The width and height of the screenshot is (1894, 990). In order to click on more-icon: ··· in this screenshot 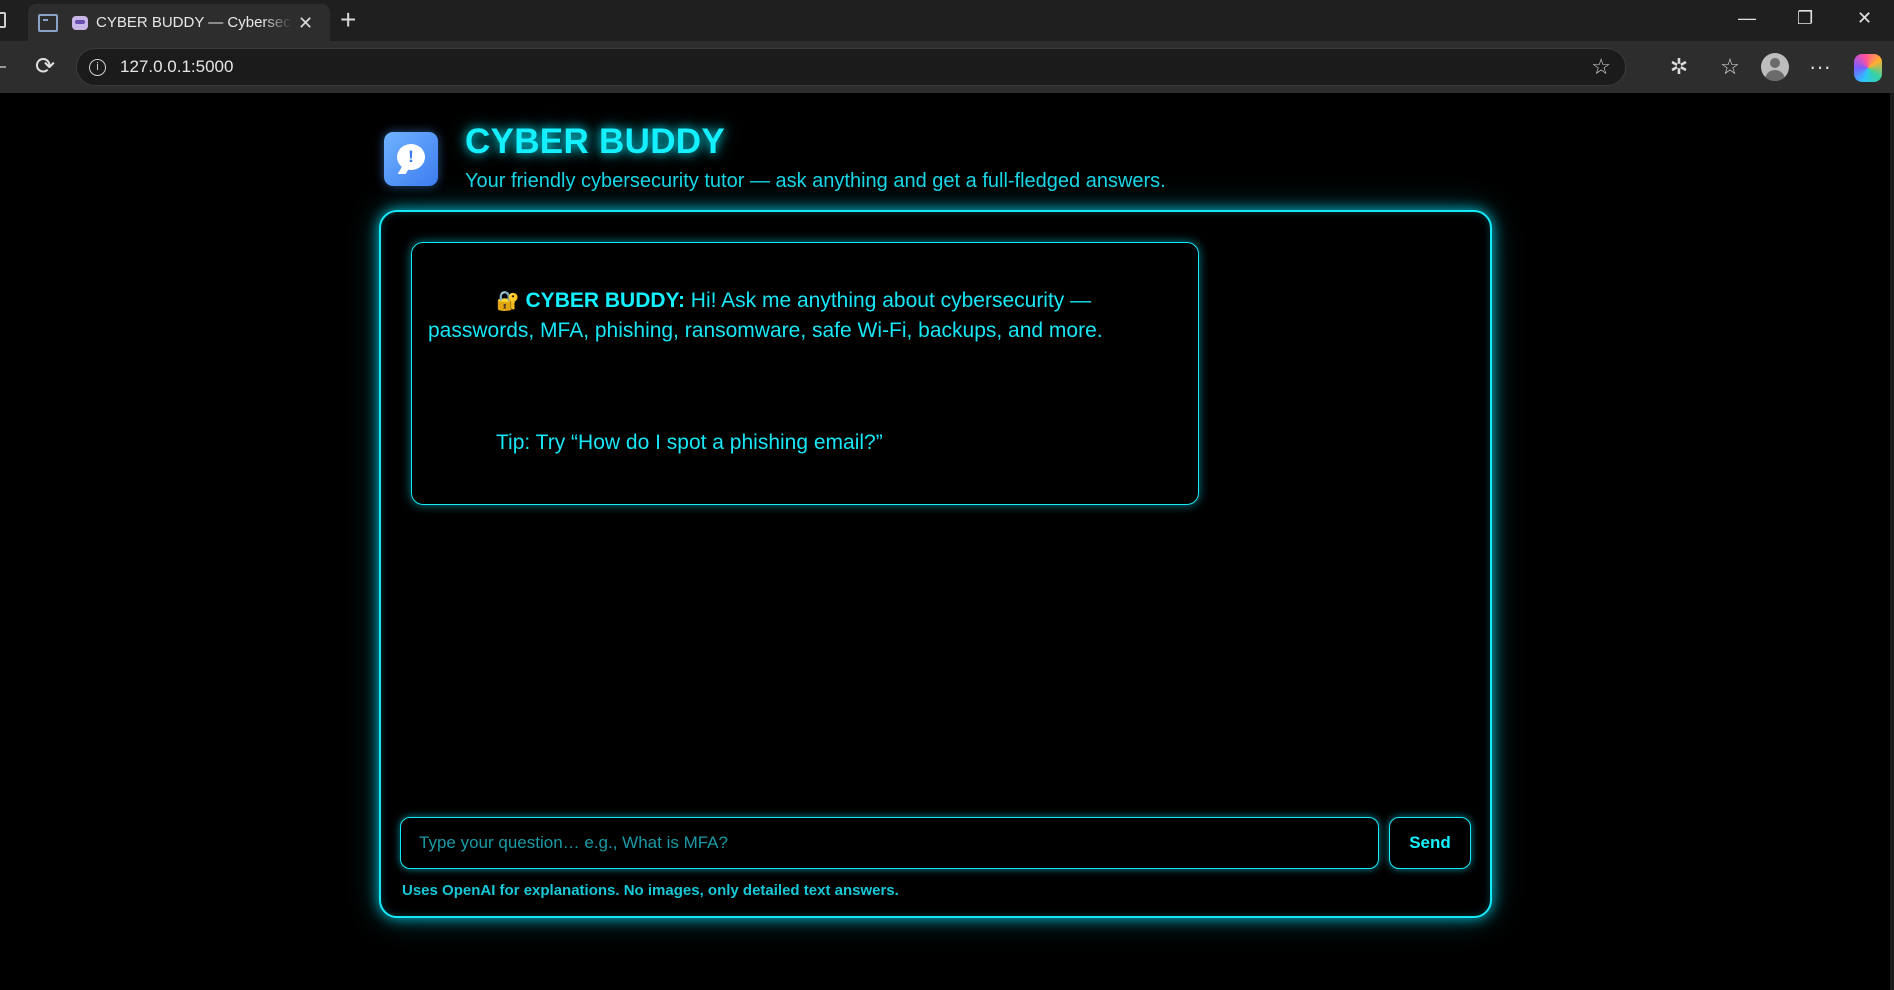, I will do `click(1820, 67)`.